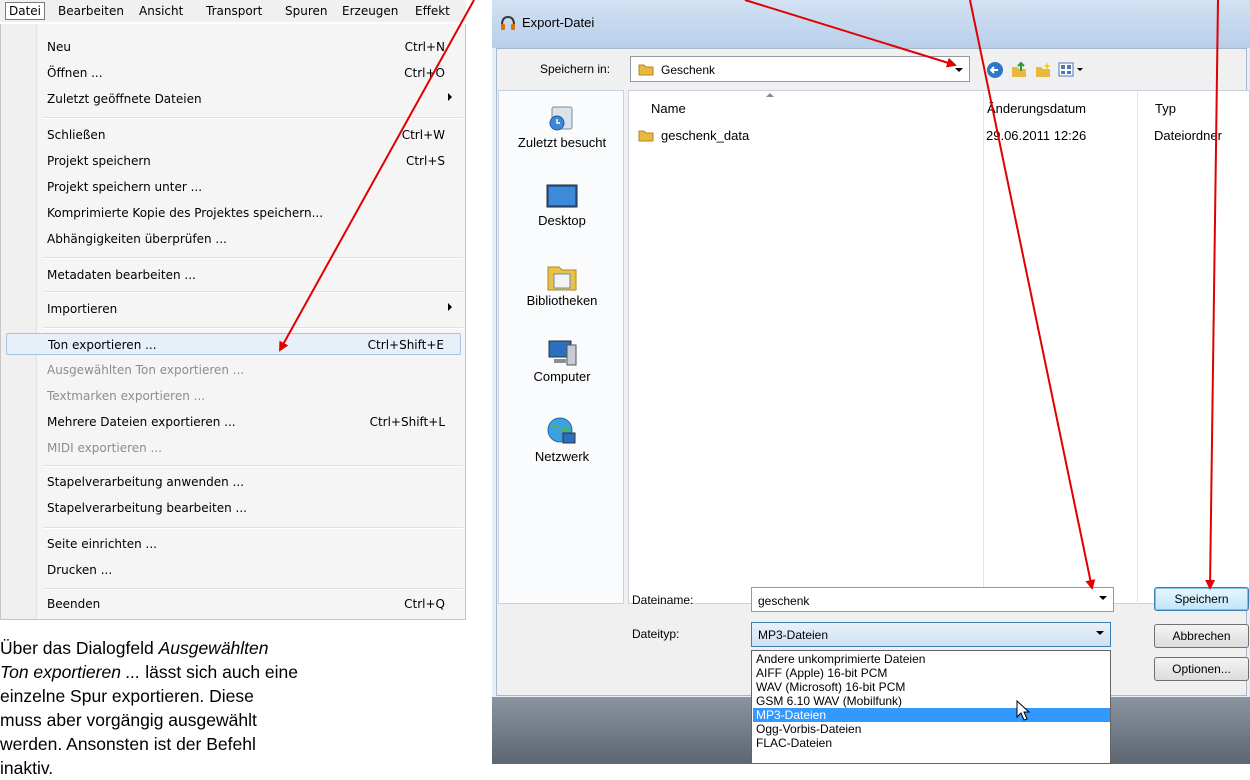  I want to click on up-folder-icon, so click(1019, 70).